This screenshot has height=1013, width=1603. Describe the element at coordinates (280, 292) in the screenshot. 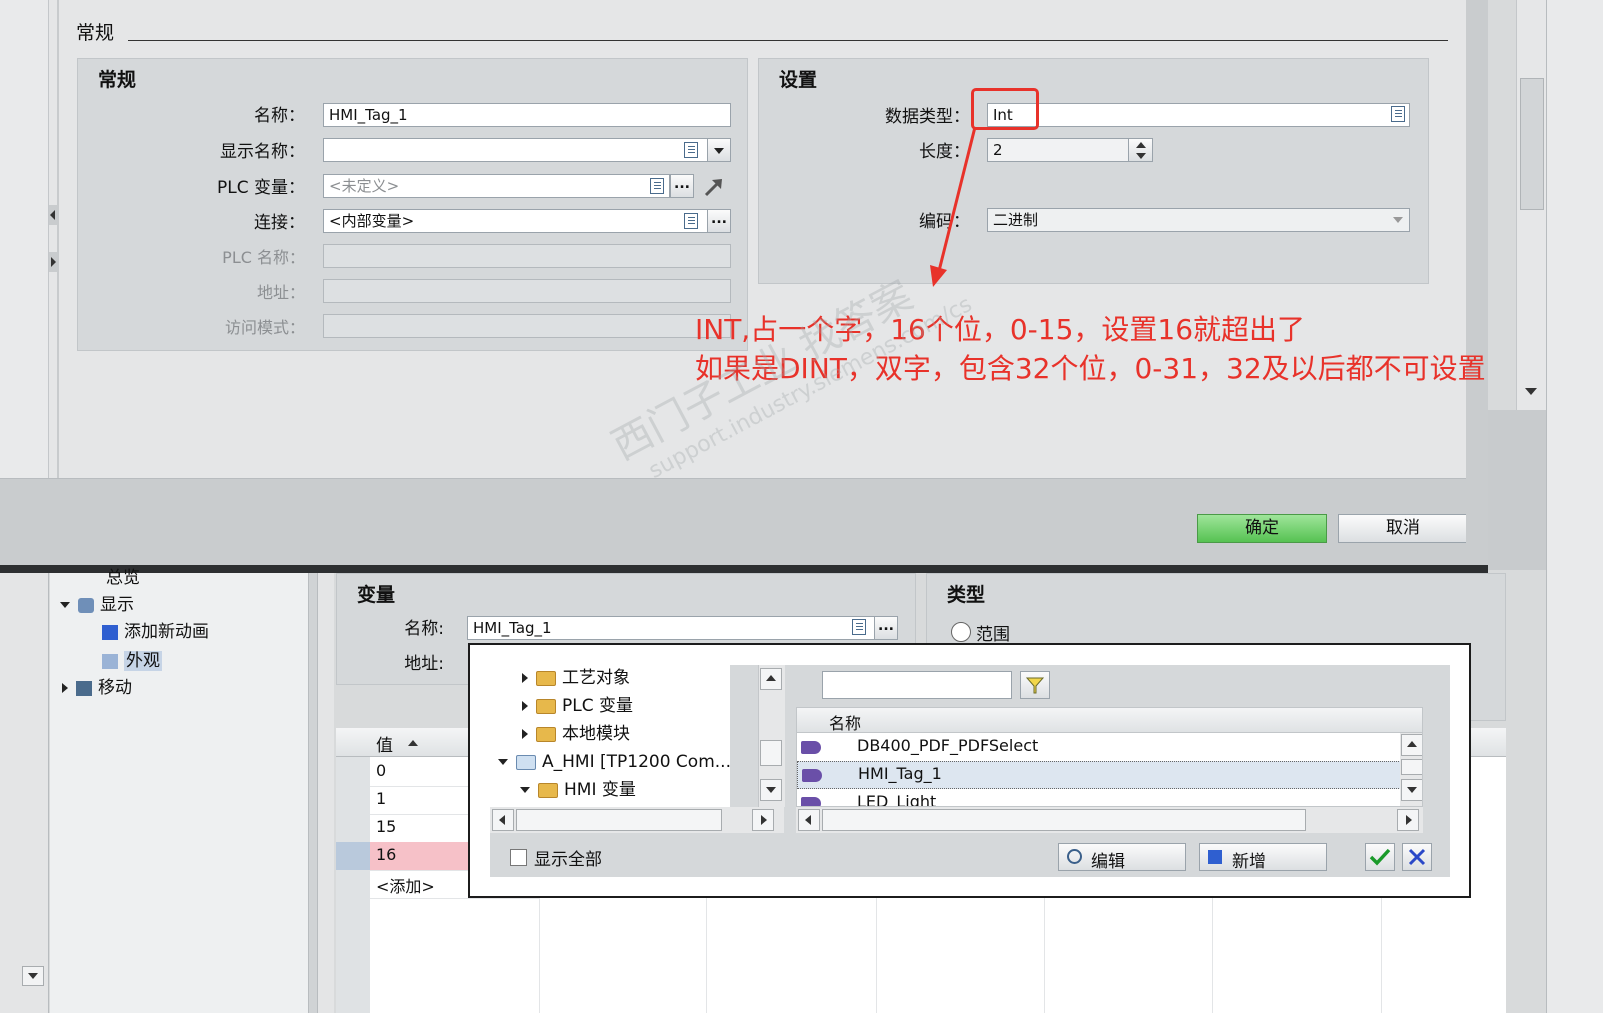

I see `address-label: 地址：` at that location.